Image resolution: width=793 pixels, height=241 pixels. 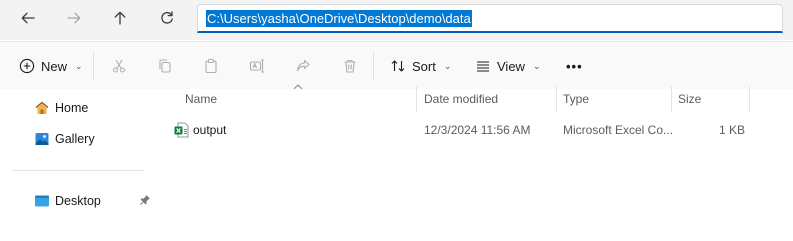 What do you see at coordinates (461, 99) in the screenshot?
I see `column-header-date-modified: Date modified` at bounding box center [461, 99].